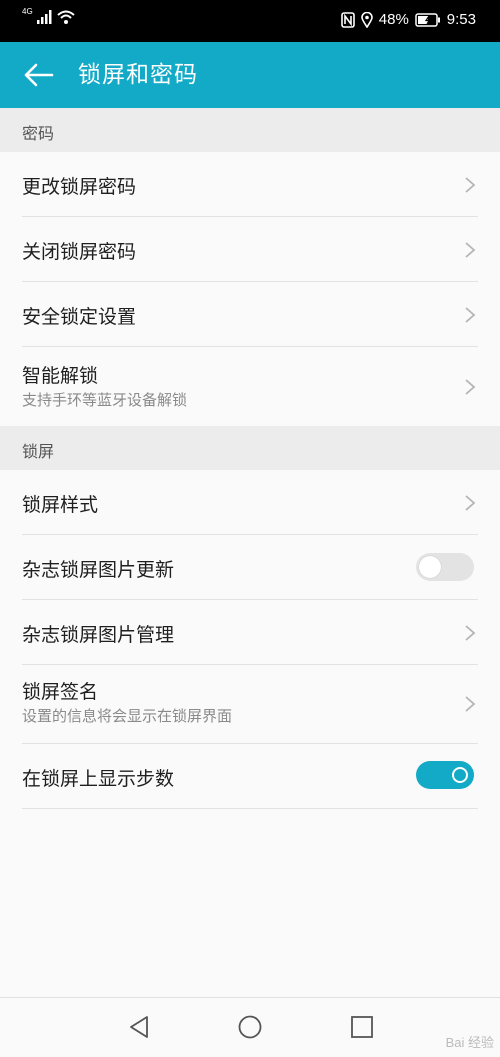 This screenshot has height=1057, width=500. What do you see at coordinates (60, 505) in the screenshot?
I see `item-title: 锁屏样式` at bounding box center [60, 505].